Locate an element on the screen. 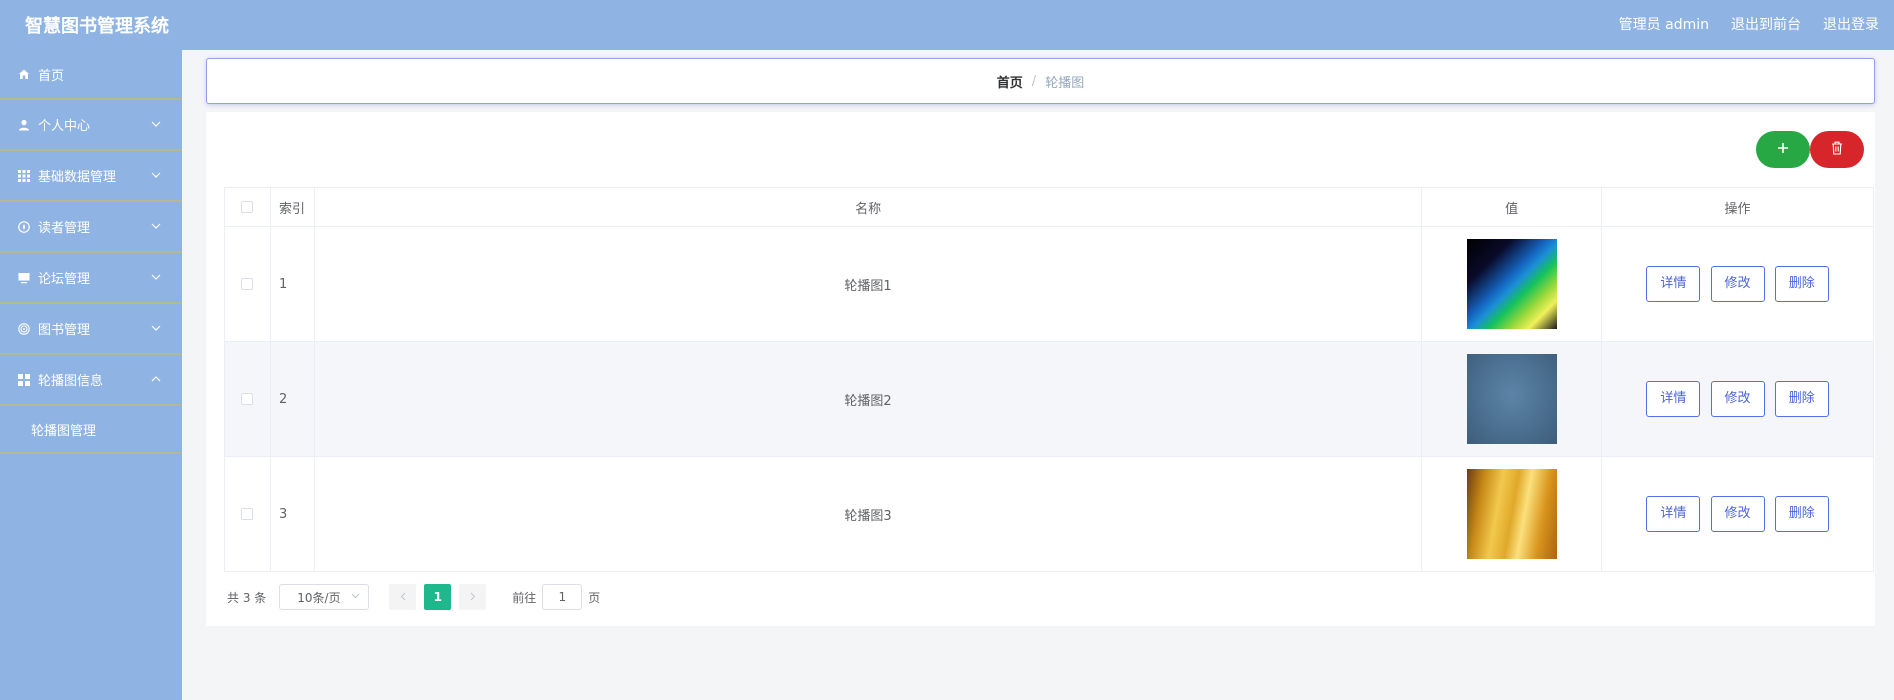  sidebar-subitem-label: 轮播图管理 is located at coordinates (64, 431).